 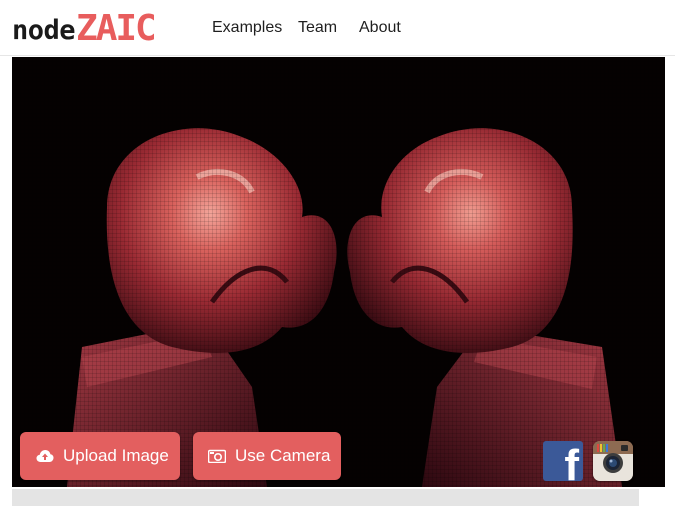 I want to click on cloud-upload-icon, so click(x=45, y=456).